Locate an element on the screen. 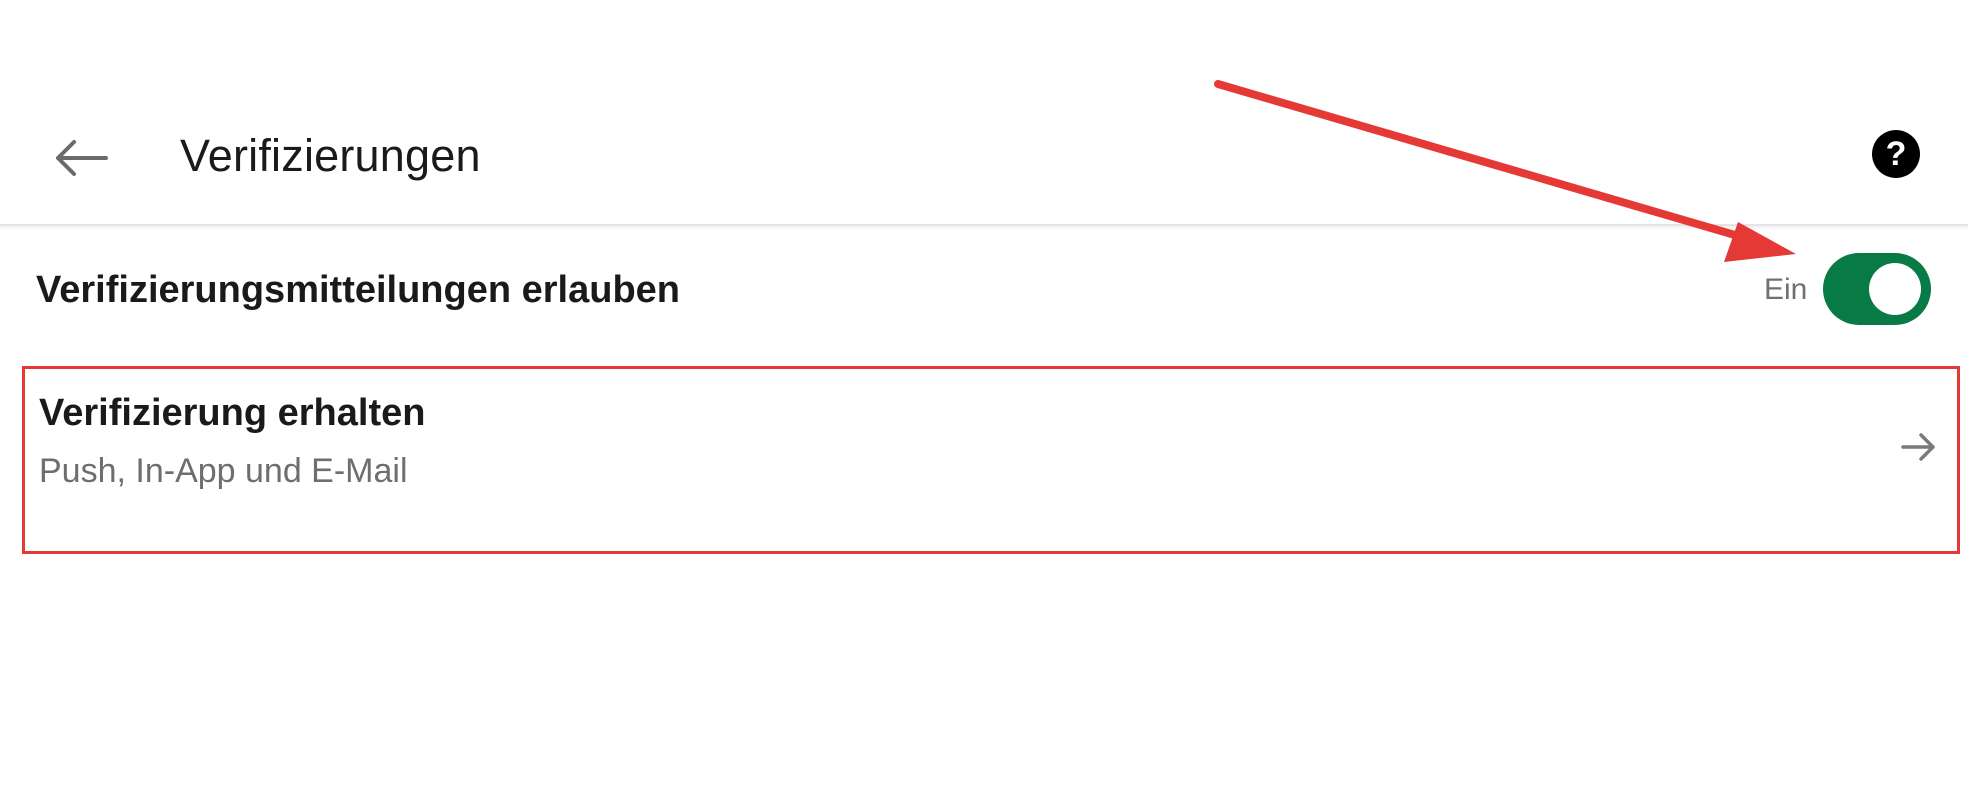  help-button: ? is located at coordinates (1896, 154).